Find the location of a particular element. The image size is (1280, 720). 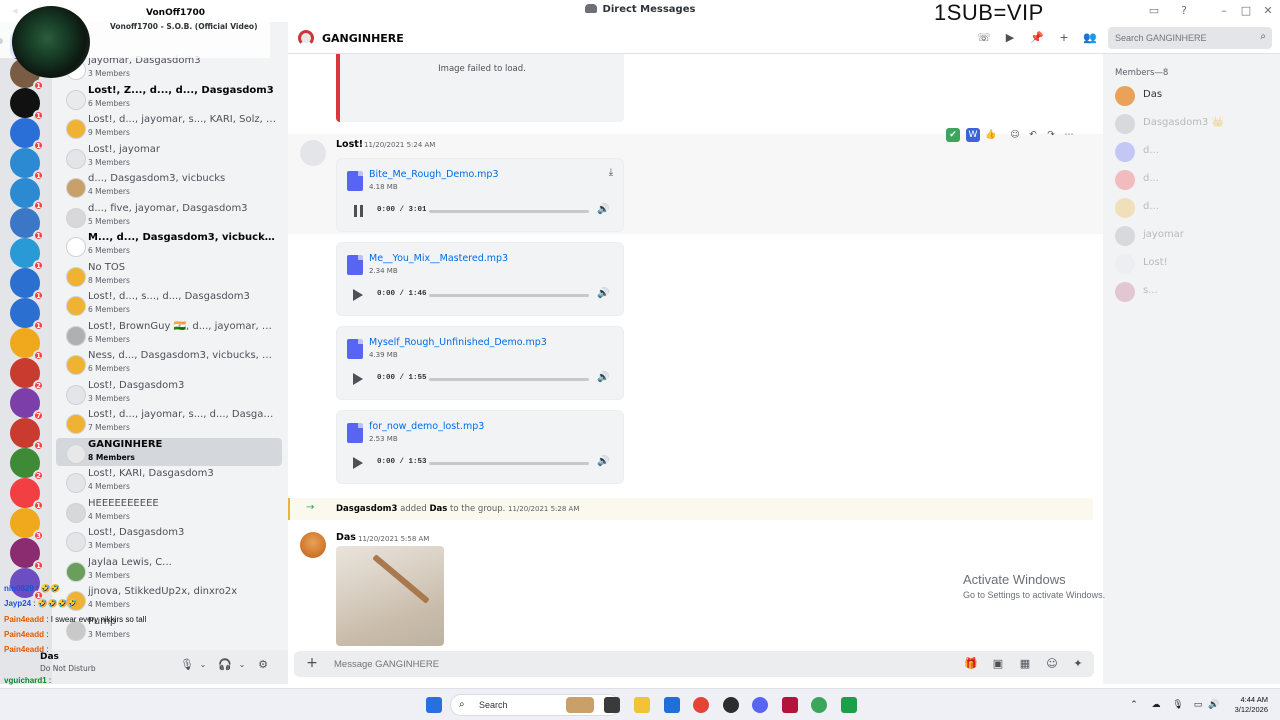

task-view-icon is located at coordinates (612, 705).